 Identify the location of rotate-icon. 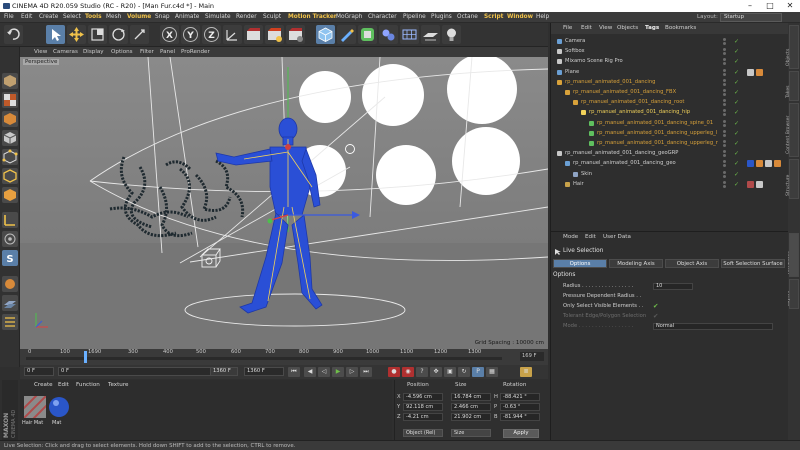
(118, 34).